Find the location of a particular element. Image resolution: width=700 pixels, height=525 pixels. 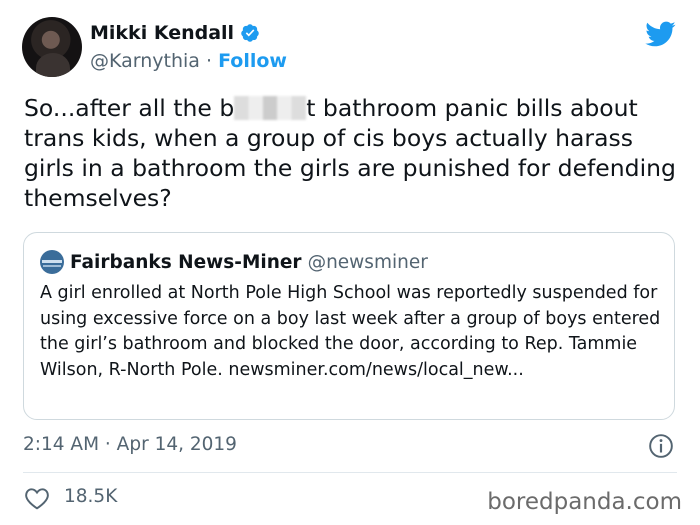

quoted-author-handle: @newsminer is located at coordinates (367, 262).